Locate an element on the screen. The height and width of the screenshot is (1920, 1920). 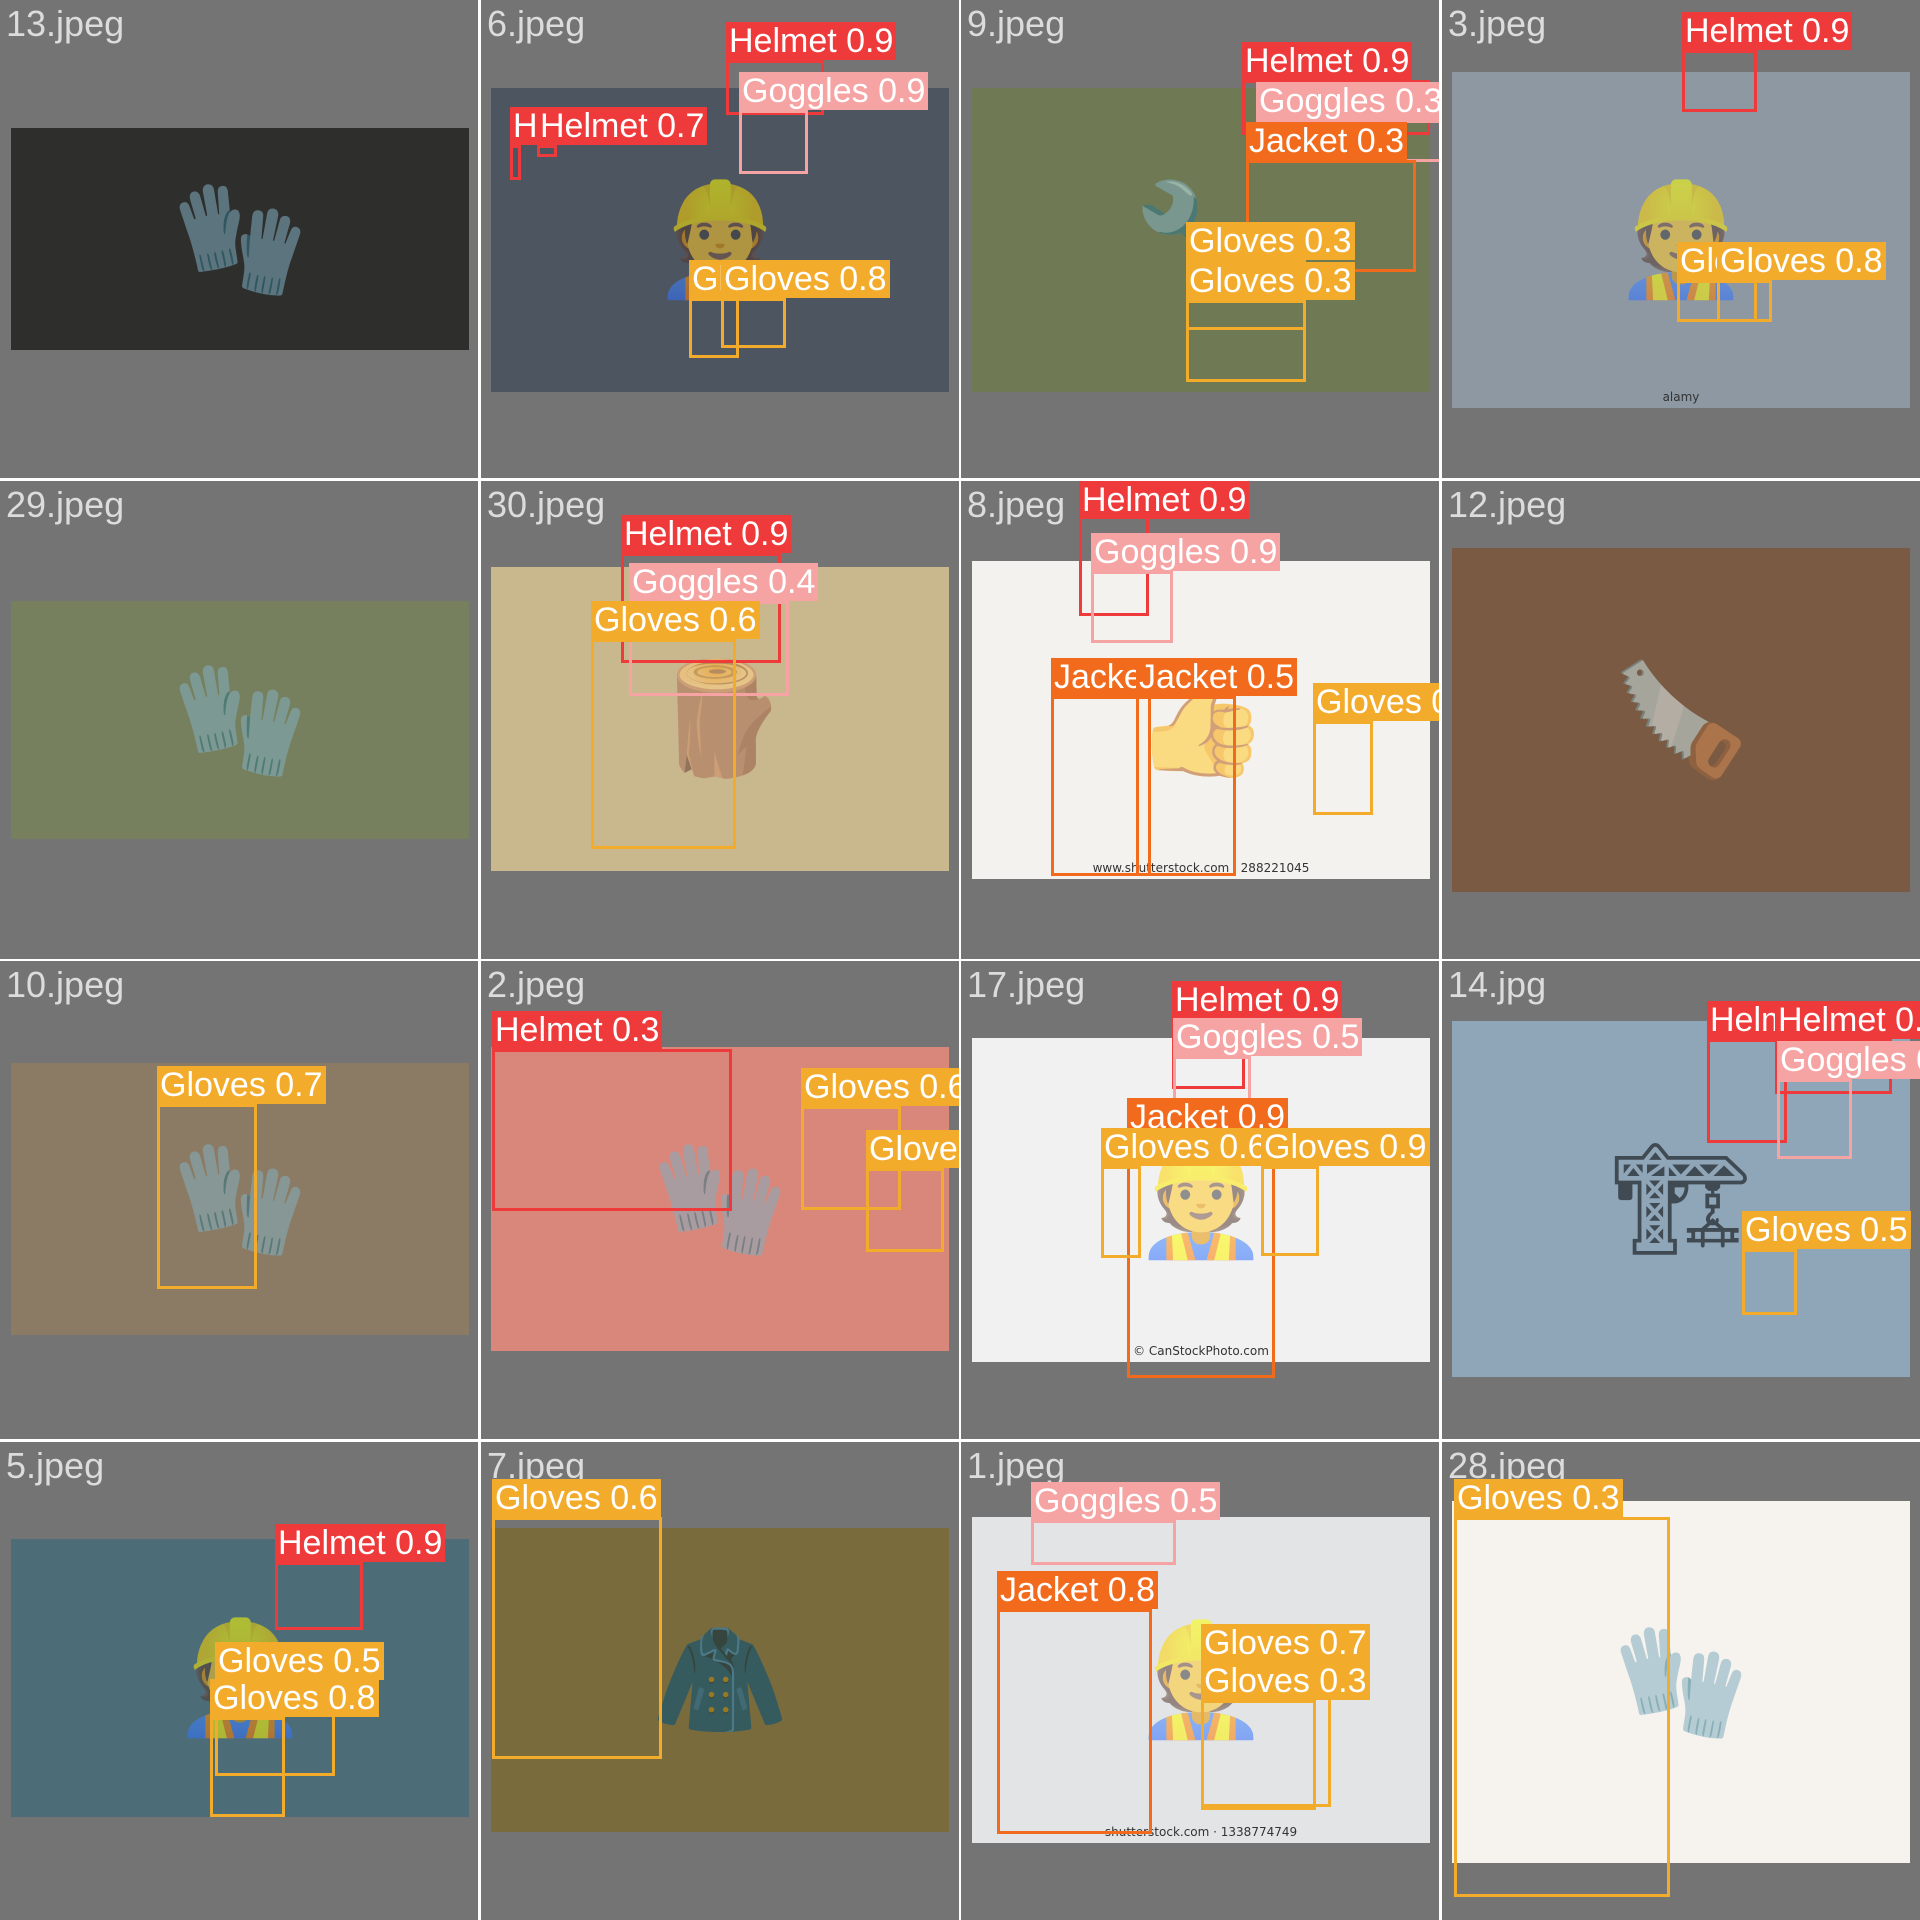
image-filename: 9.jpeg is located at coordinates (1016, 23).